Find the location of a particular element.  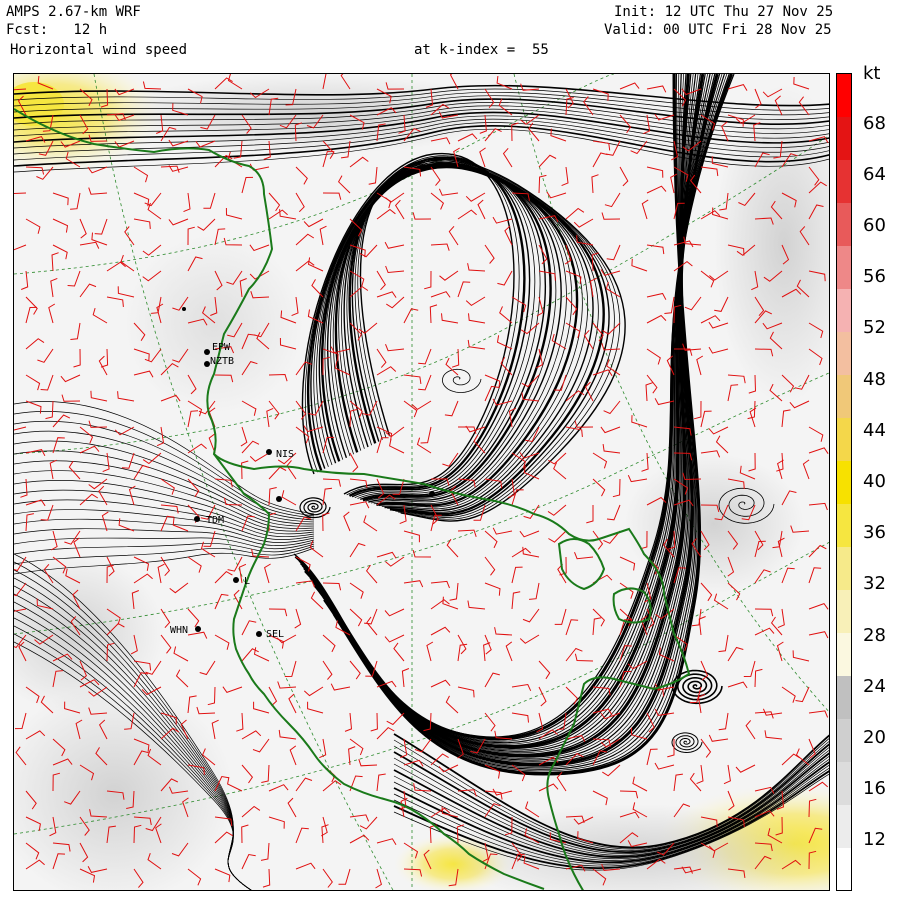

svg-text: L is located at coordinates (247, 581).